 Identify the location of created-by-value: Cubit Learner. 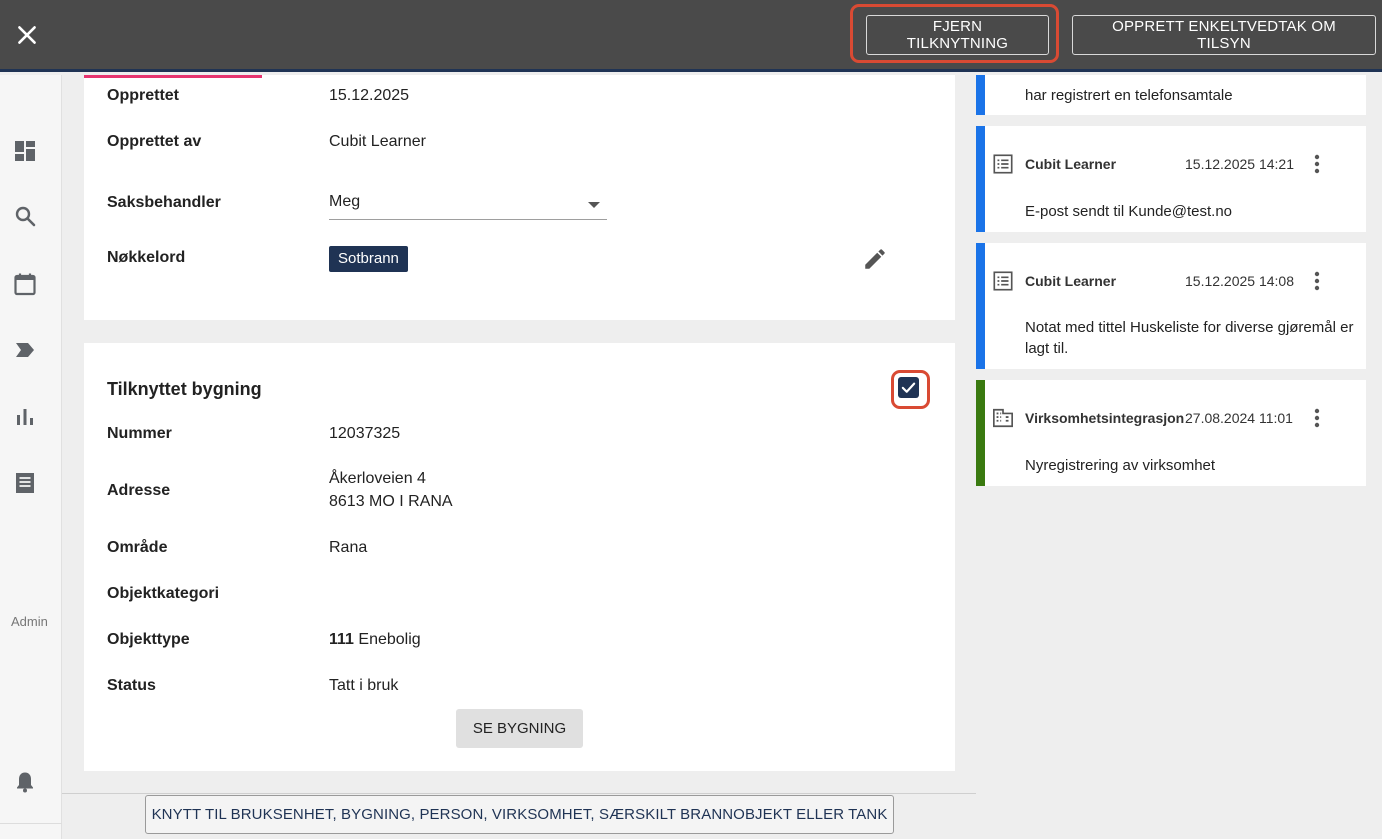
(377, 141).